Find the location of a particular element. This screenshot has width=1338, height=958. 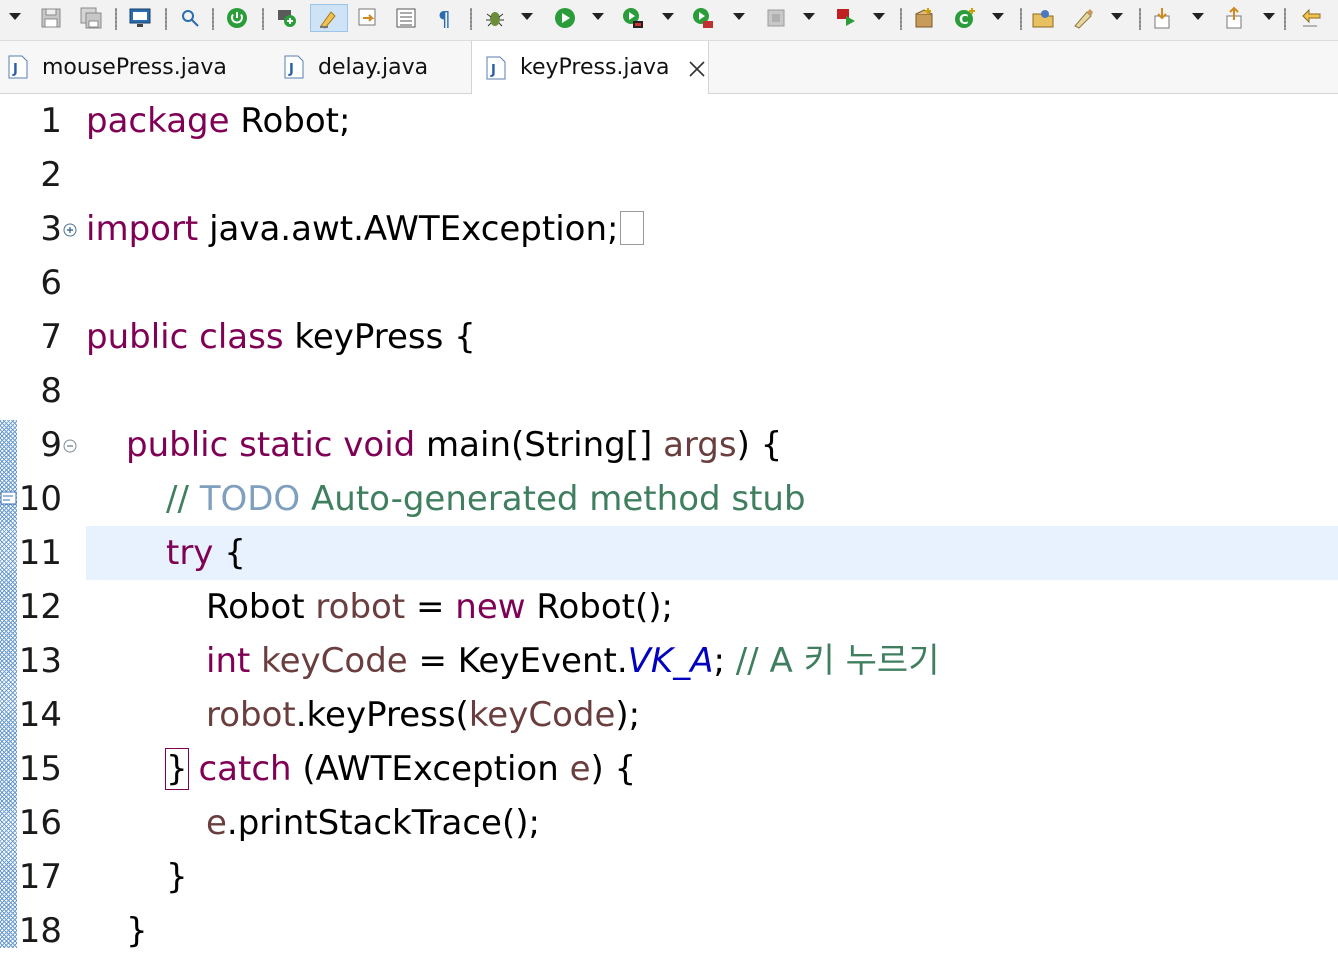

last-edit-button is located at coordinates (1312, 18).